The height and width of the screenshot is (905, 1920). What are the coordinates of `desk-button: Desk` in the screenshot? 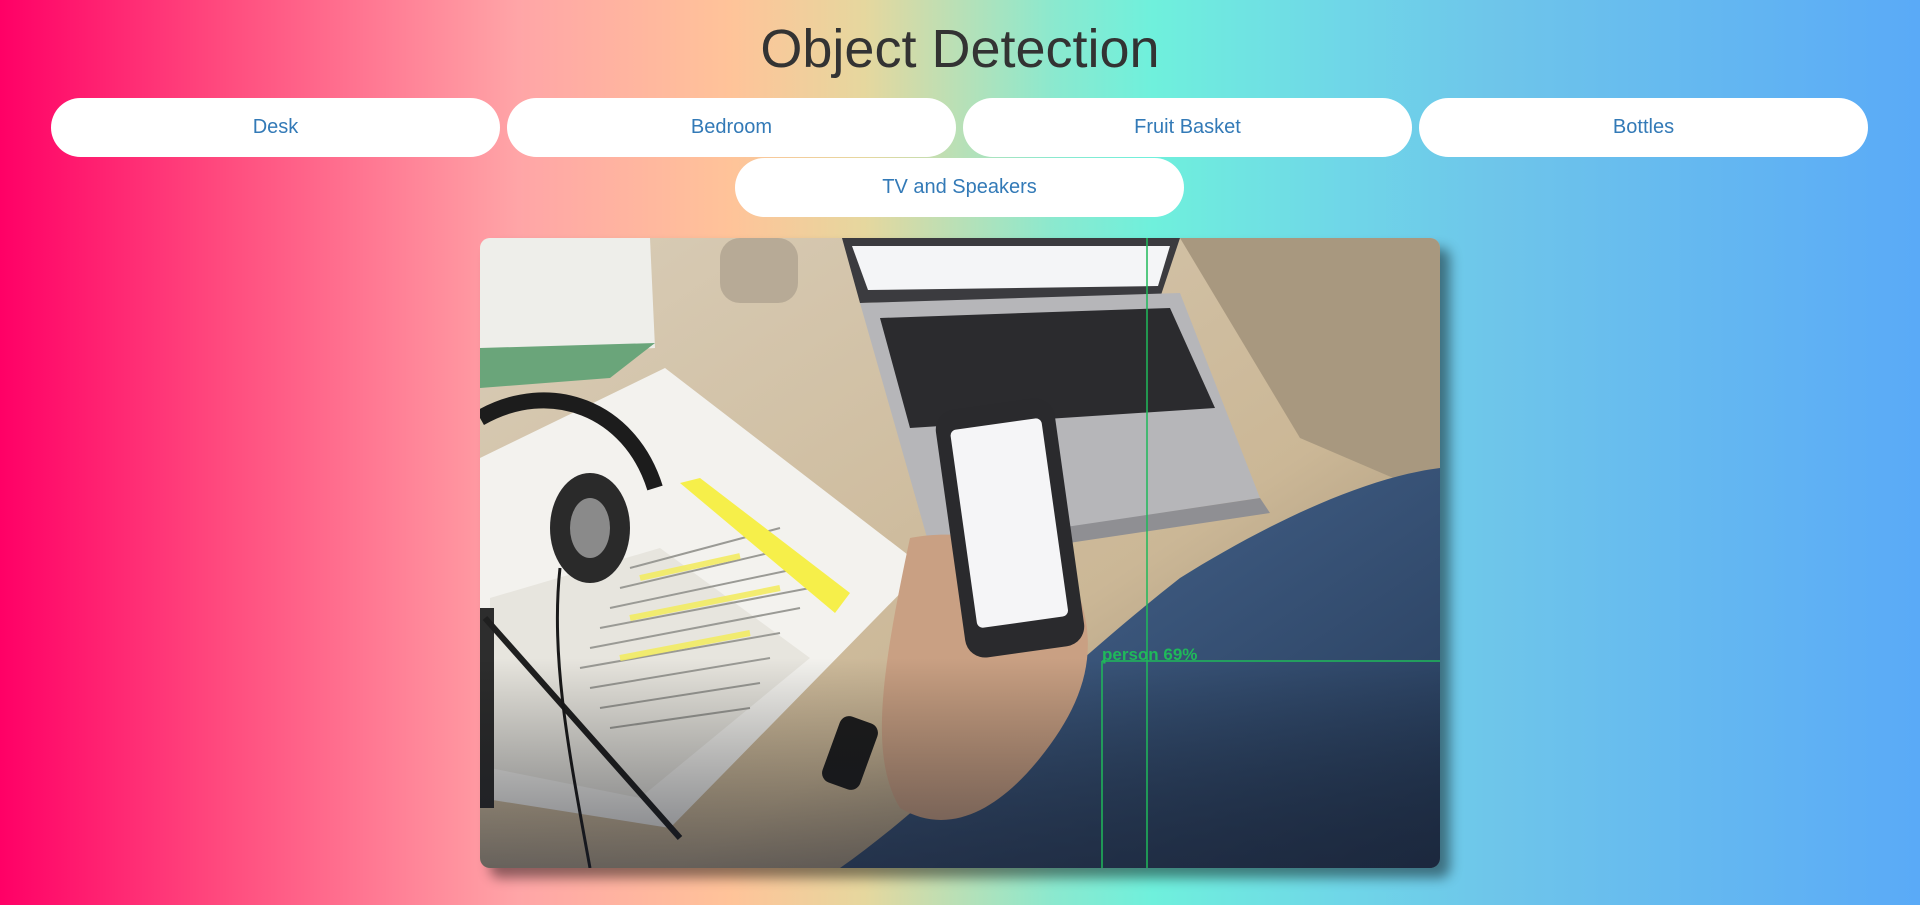 It's located at (275, 127).